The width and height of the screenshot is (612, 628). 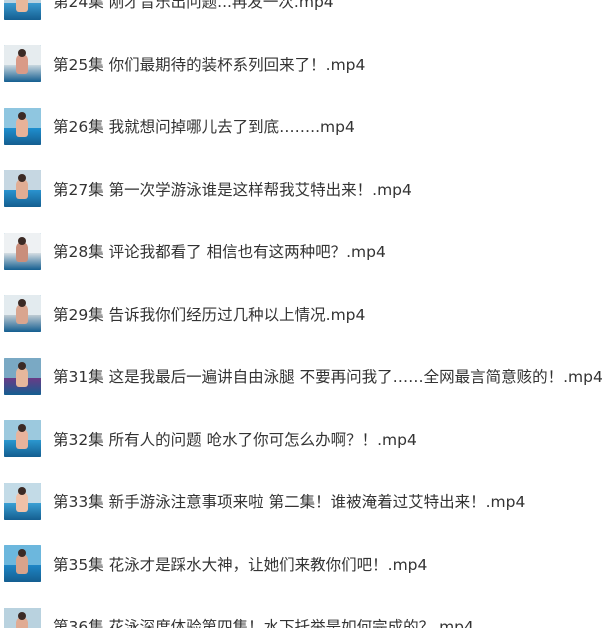 What do you see at coordinates (193, 6) in the screenshot?
I see `file-name-link: 第24集 刚才音乐出问题...再发一次.mp4` at bounding box center [193, 6].